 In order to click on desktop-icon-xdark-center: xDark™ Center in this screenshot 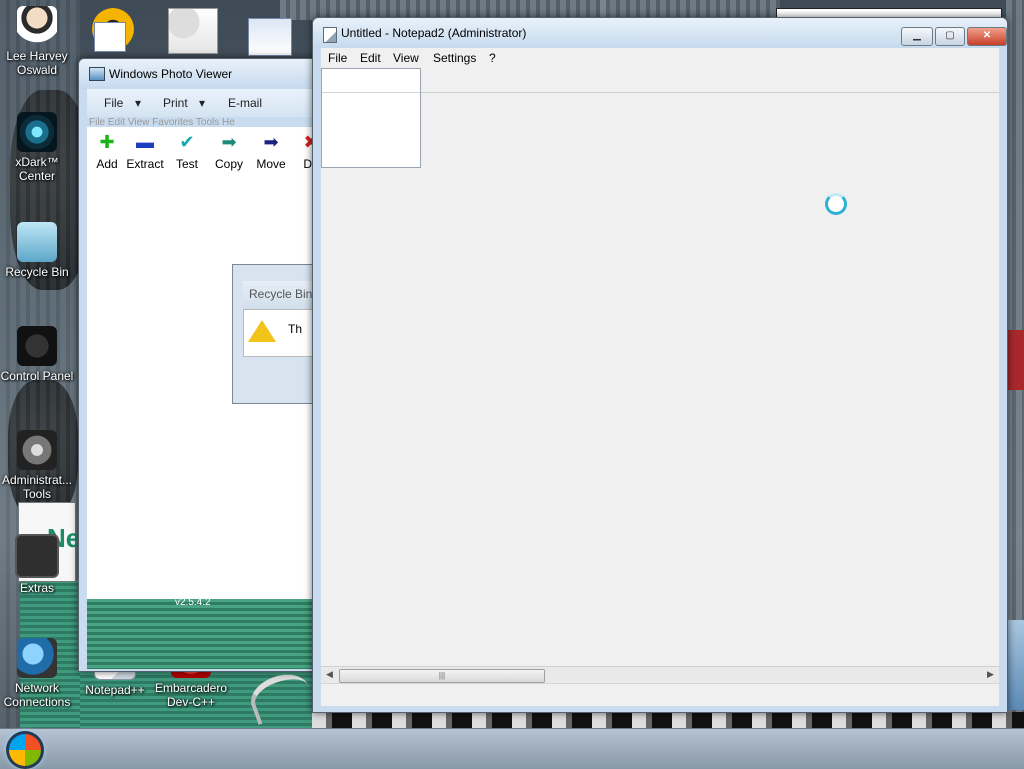, I will do `click(37, 147)`.